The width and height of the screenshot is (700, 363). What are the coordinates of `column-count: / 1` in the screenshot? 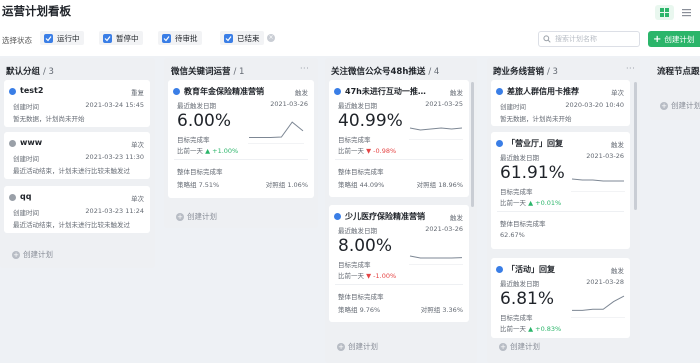 It's located at (239, 72).